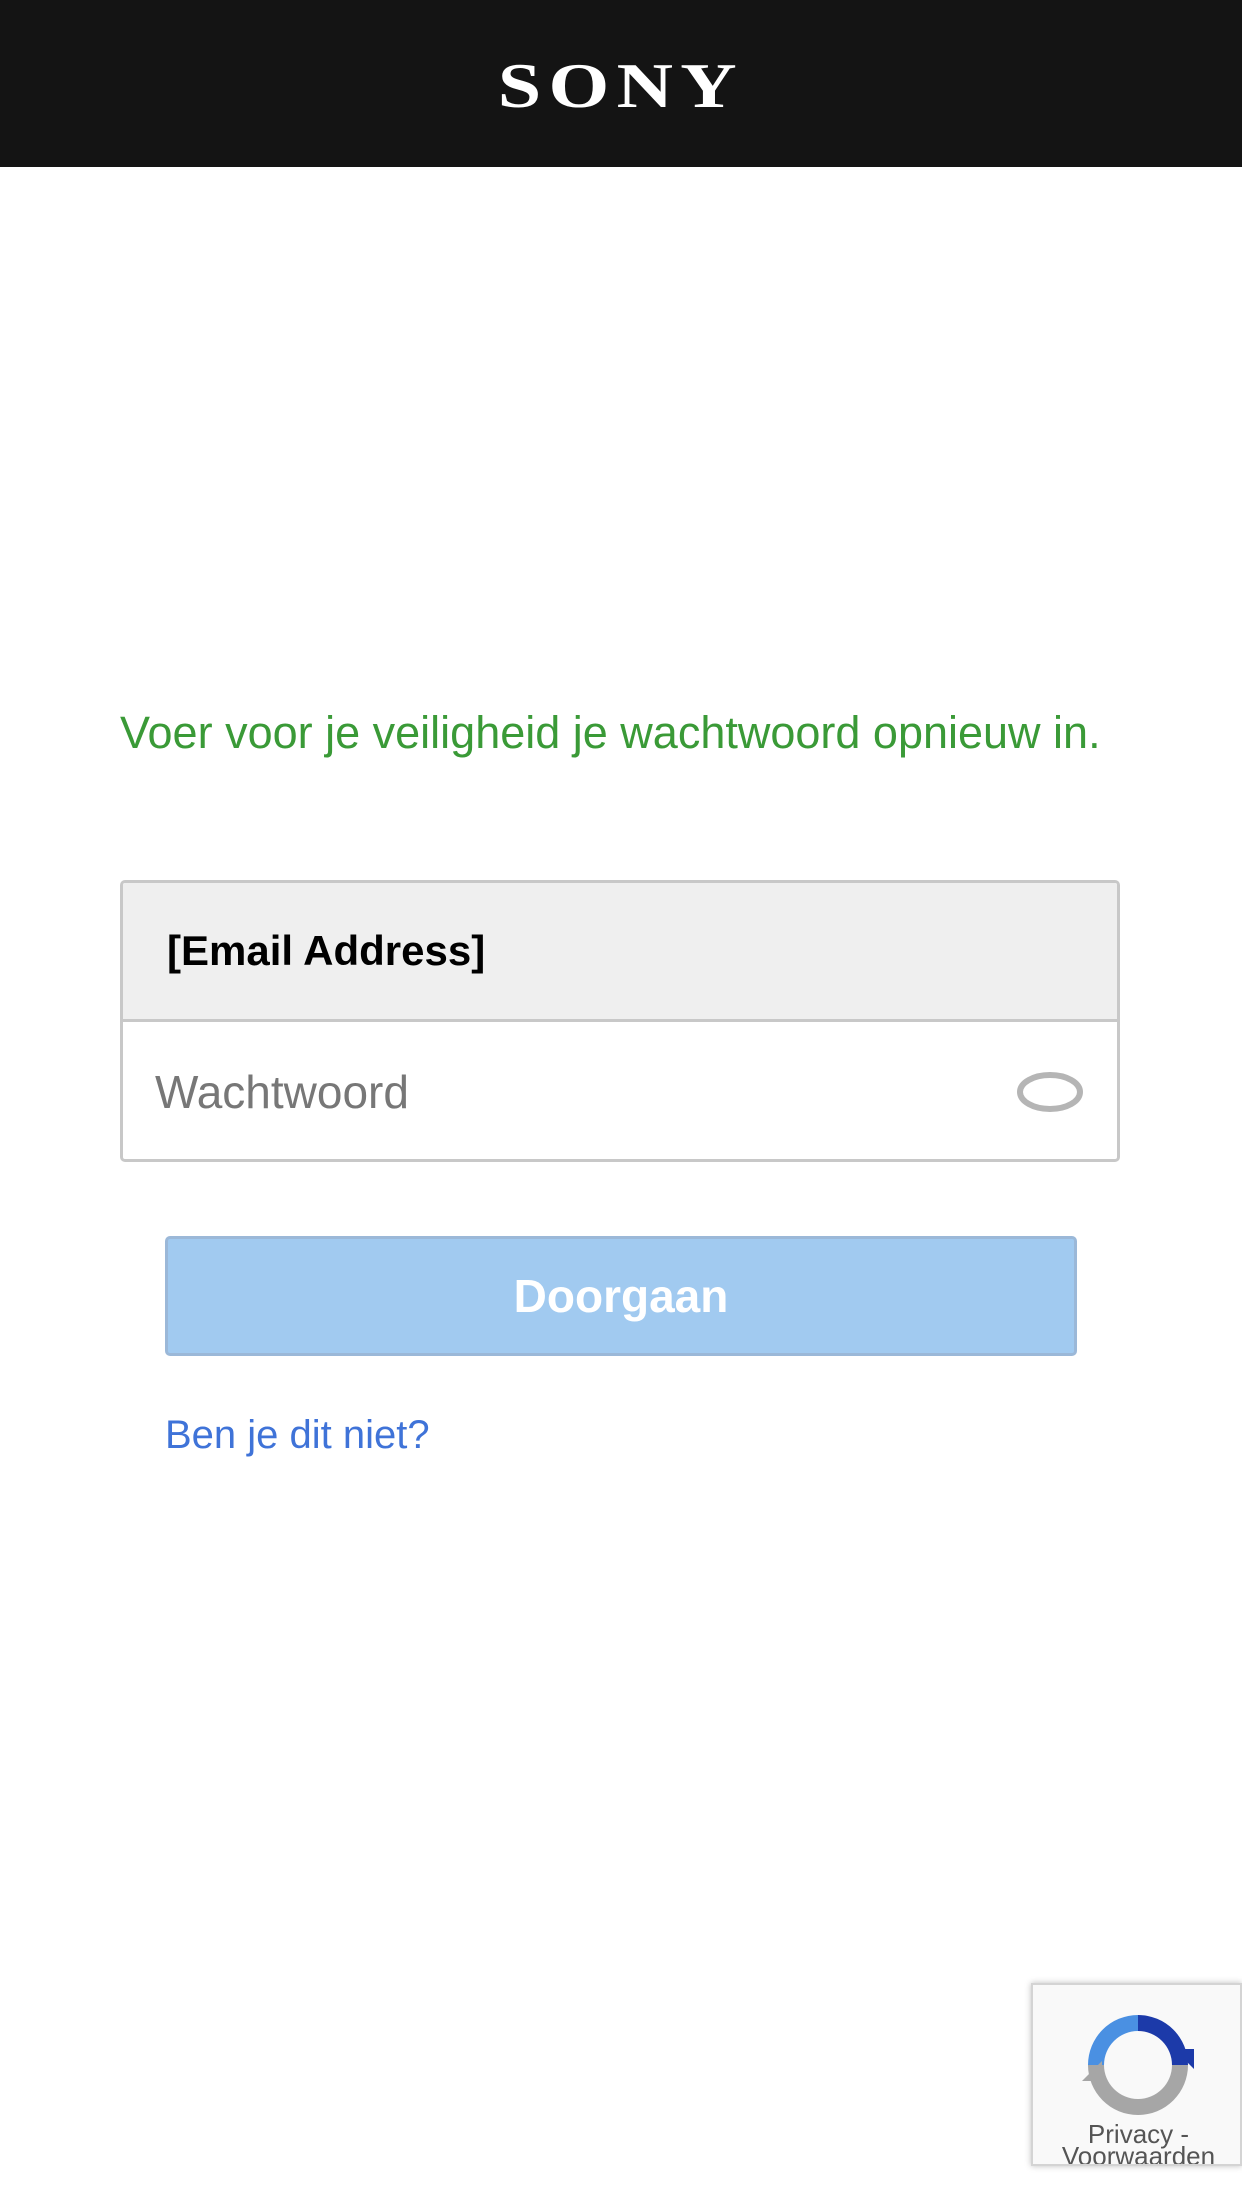  What do you see at coordinates (620, 952) in the screenshot?
I see `email-display: [Email Address]` at bounding box center [620, 952].